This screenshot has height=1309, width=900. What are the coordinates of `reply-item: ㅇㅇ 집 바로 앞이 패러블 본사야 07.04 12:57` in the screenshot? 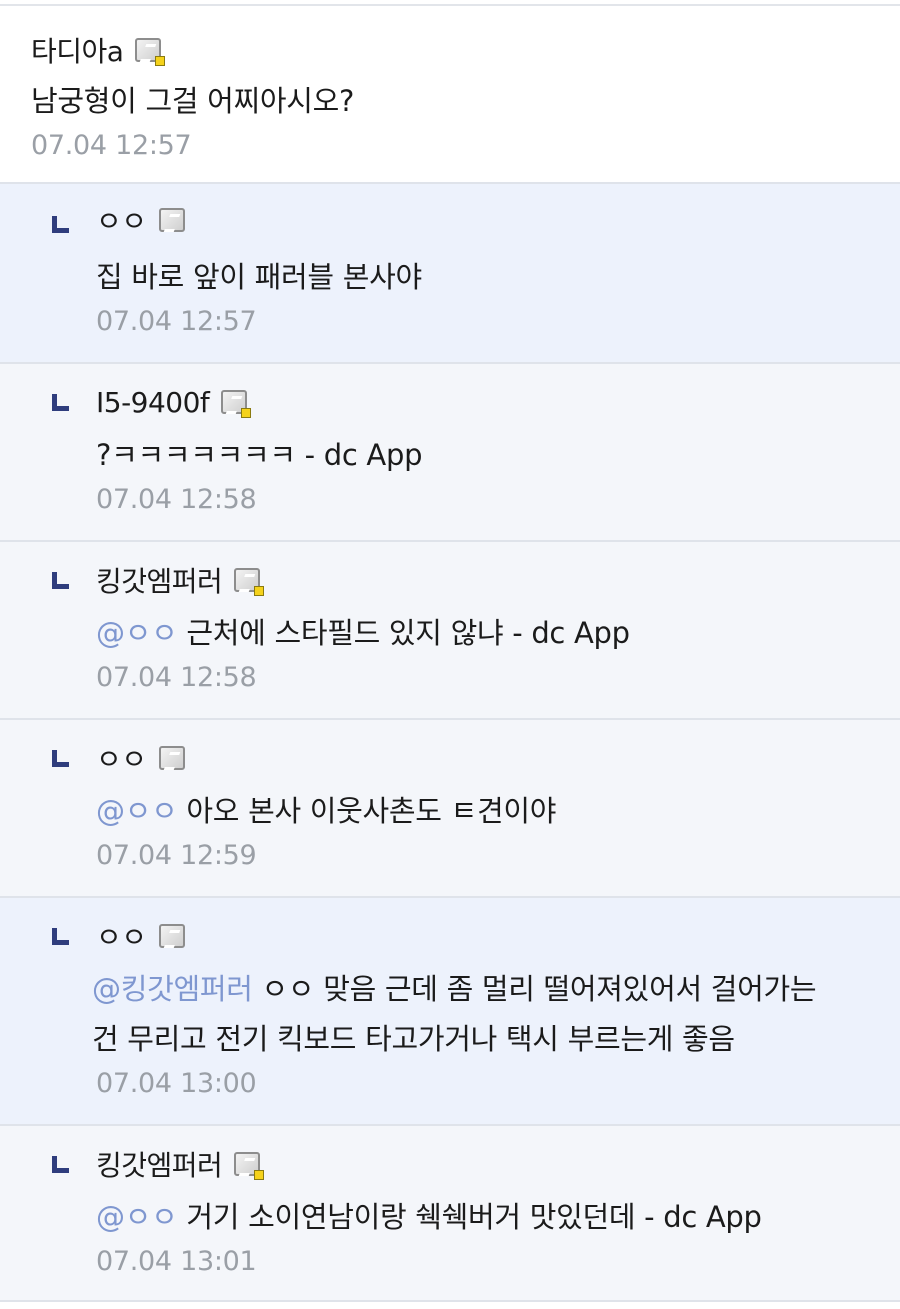 It's located at (450, 274).